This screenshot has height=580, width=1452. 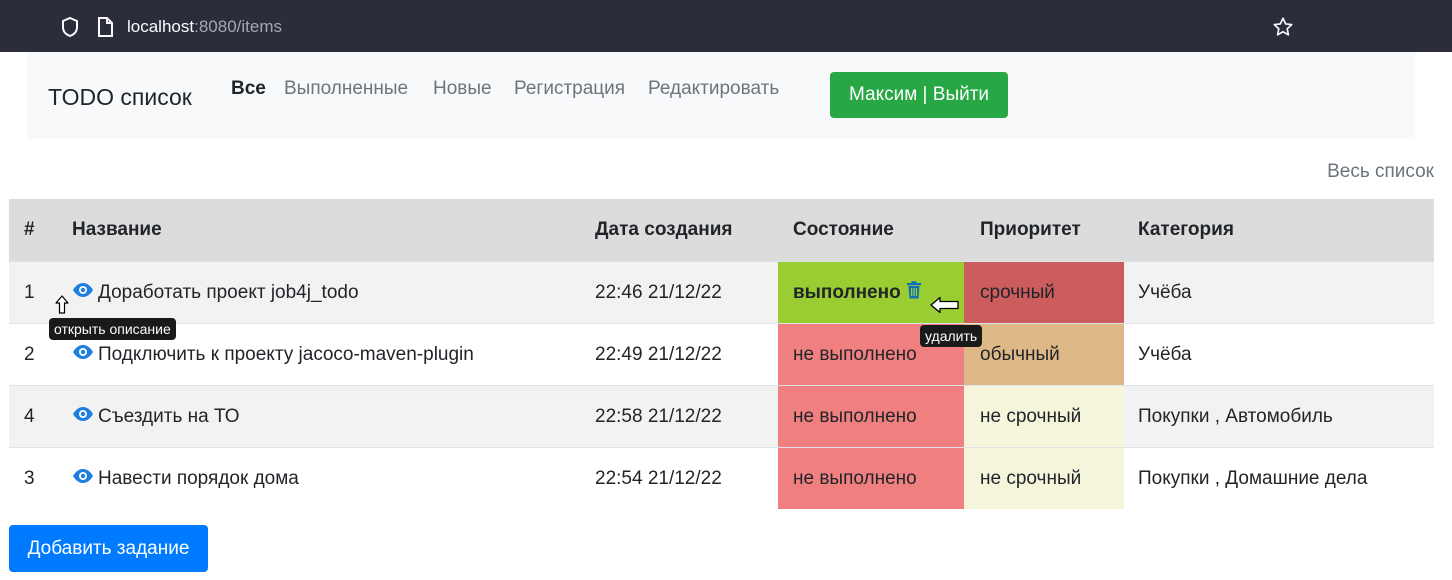 I want to click on nav-new: Новые, so click(x=462, y=89).